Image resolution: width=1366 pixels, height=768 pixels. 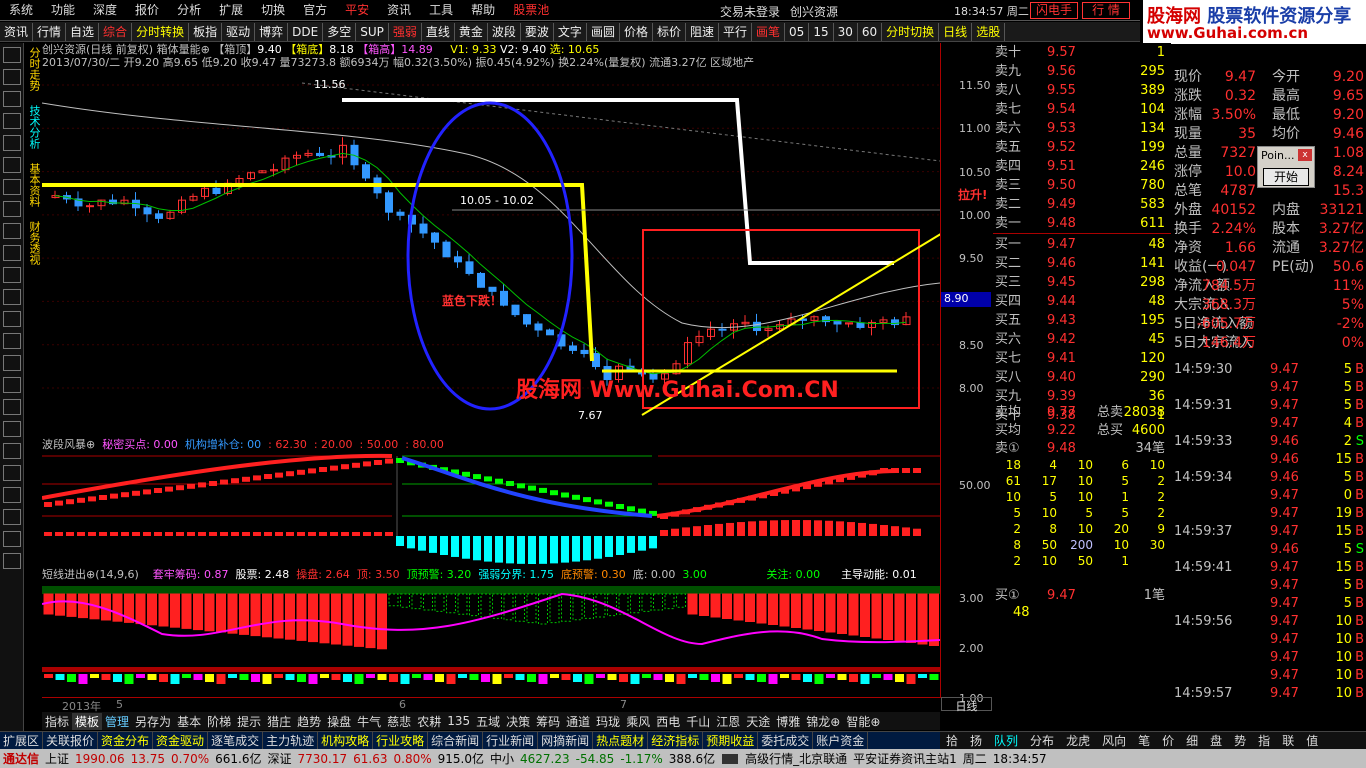 I want to click on right-tab-2: 队列, so click(x=1006, y=740).